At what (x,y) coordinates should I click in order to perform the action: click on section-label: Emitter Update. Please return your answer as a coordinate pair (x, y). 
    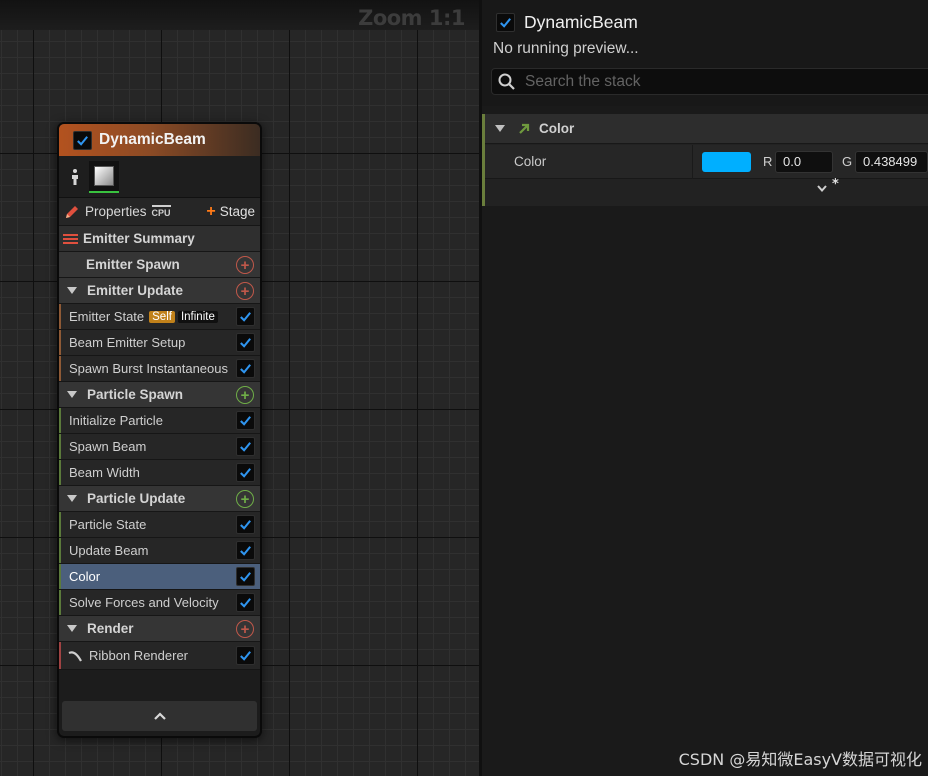
    Looking at the image, I should click on (135, 290).